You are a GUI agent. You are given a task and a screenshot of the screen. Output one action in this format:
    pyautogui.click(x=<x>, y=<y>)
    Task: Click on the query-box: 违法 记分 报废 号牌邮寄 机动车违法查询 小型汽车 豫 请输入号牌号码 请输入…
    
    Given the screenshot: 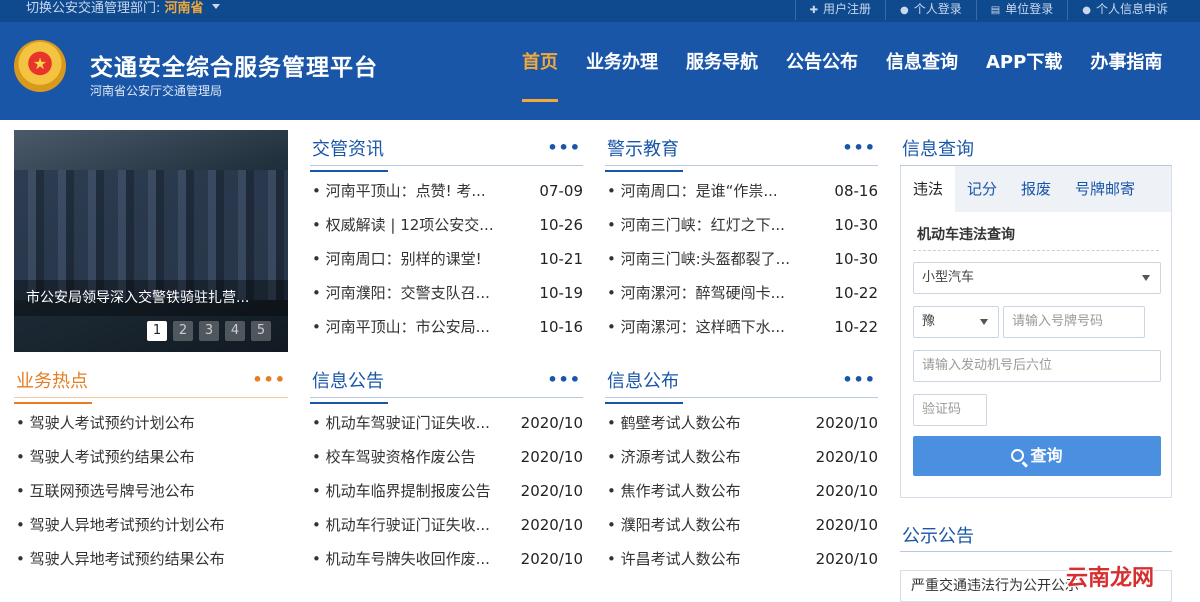 What is the action you would take?
    pyautogui.click(x=1036, y=332)
    